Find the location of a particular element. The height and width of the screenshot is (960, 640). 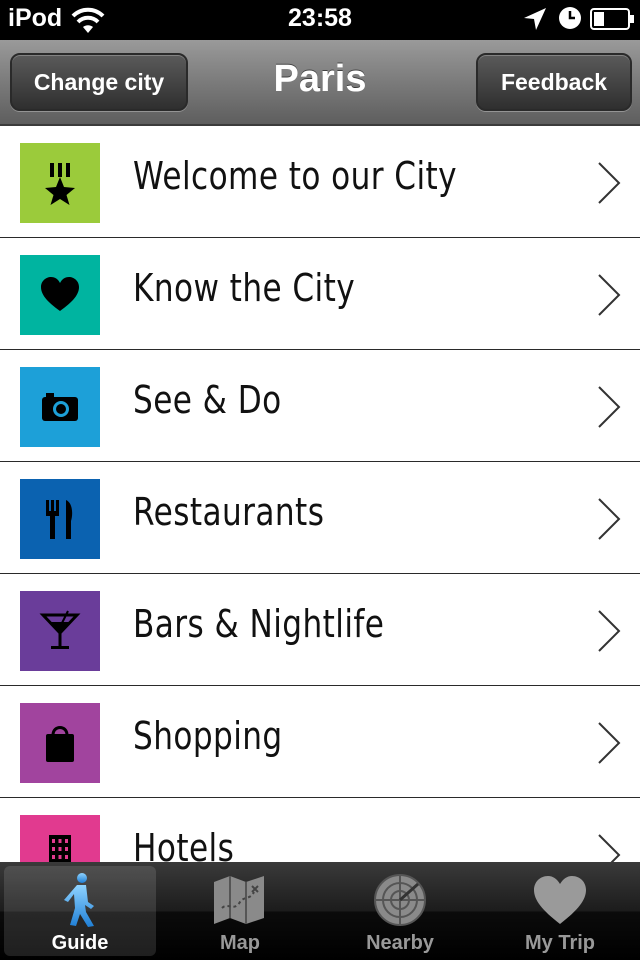

tab-guide: Guide is located at coordinates (80, 911).